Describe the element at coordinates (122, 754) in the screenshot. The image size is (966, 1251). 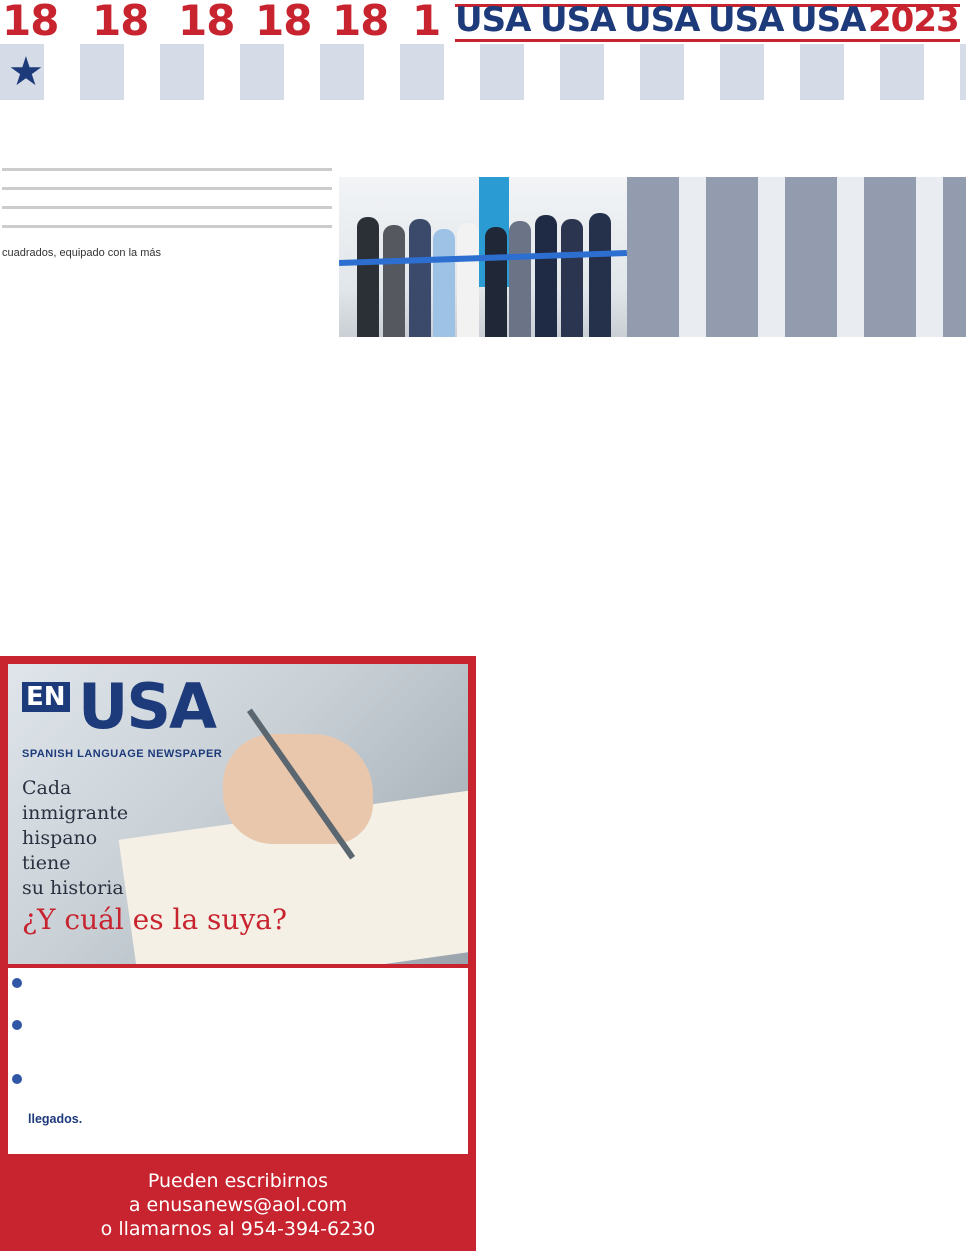
I see `logo-subtitle: SPANISH LANGUAGE NEWSPAPER` at that location.